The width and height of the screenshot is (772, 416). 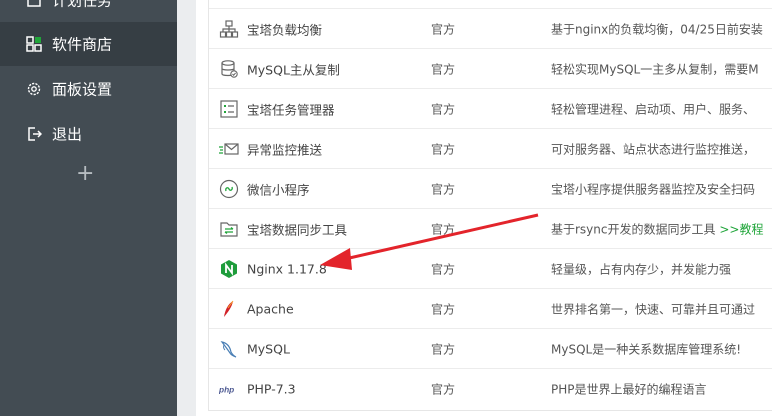 What do you see at coordinates (490, 308) in the screenshot?
I see `table-row: Apache 官方 世界排名第一，快速、可靠并且可通过` at bounding box center [490, 308].